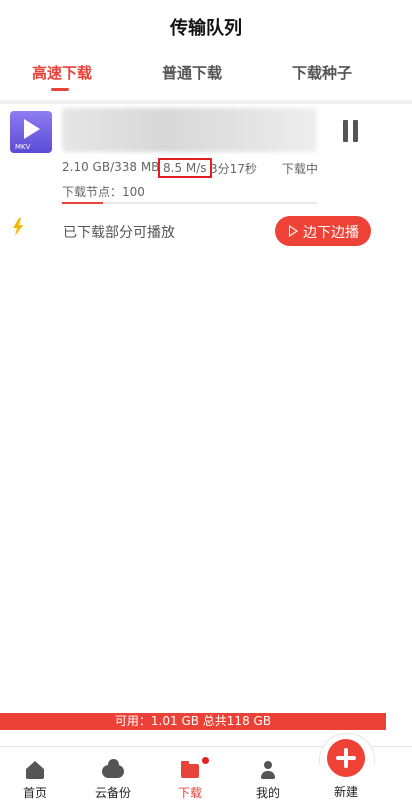 The image size is (412, 808). Describe the element at coordinates (23, 147) in the screenshot. I see `file-type-label: MKV` at that location.